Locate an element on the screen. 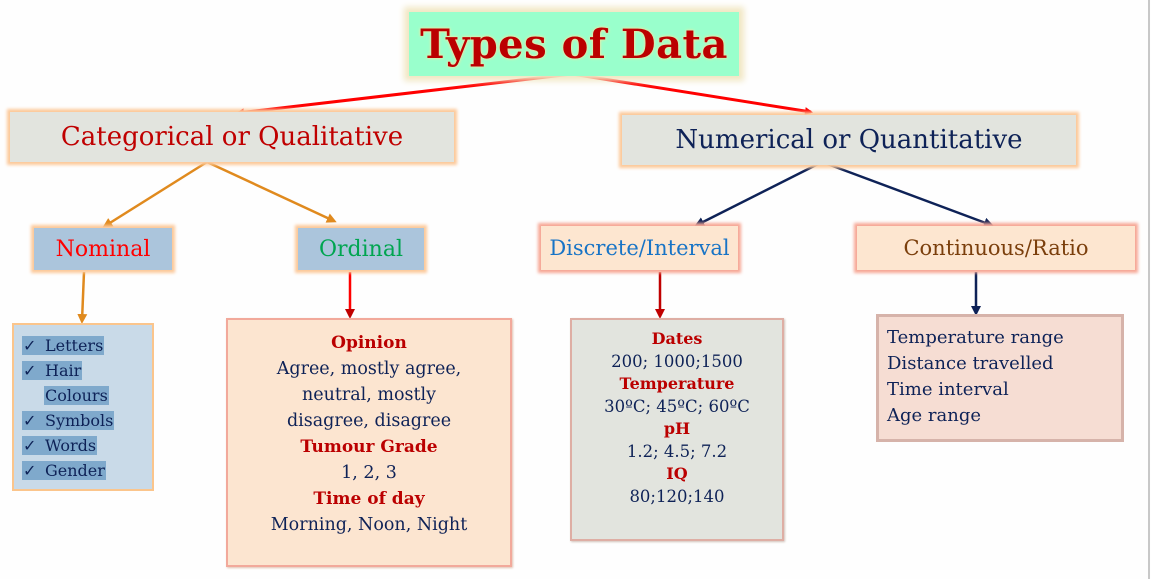 The width and height of the screenshot is (1151, 579). nominal-box: Nominal is located at coordinates (103, 249).